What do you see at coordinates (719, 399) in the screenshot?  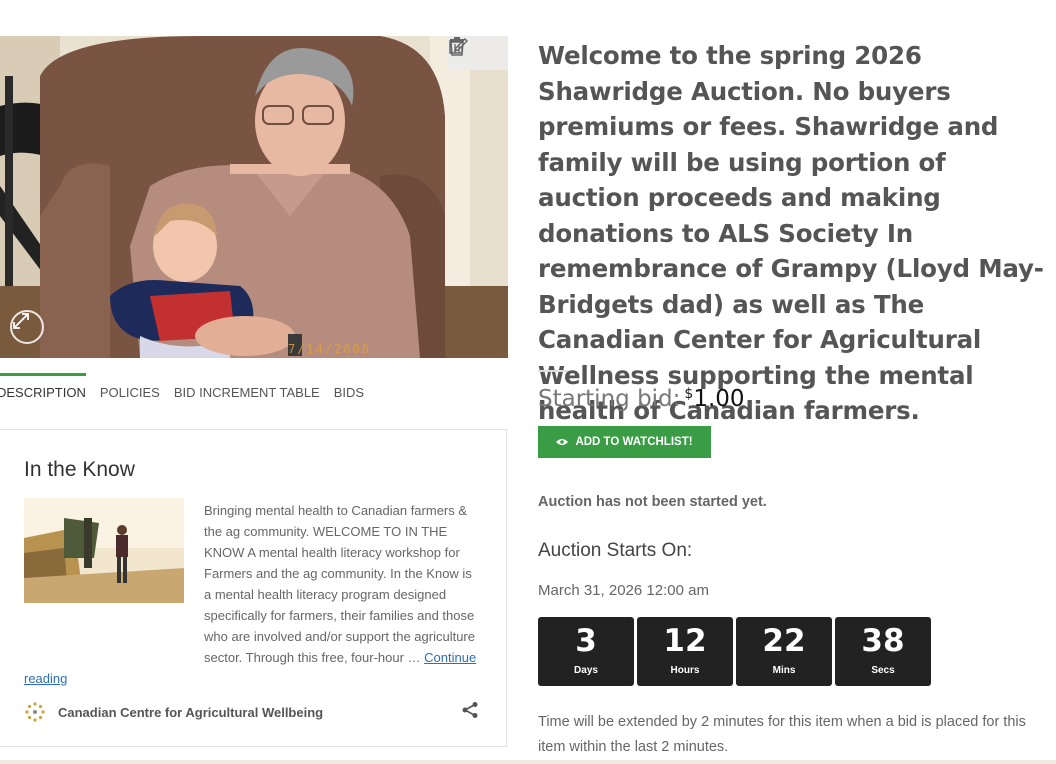 I see `starting-bid-amount: 1.00` at bounding box center [719, 399].